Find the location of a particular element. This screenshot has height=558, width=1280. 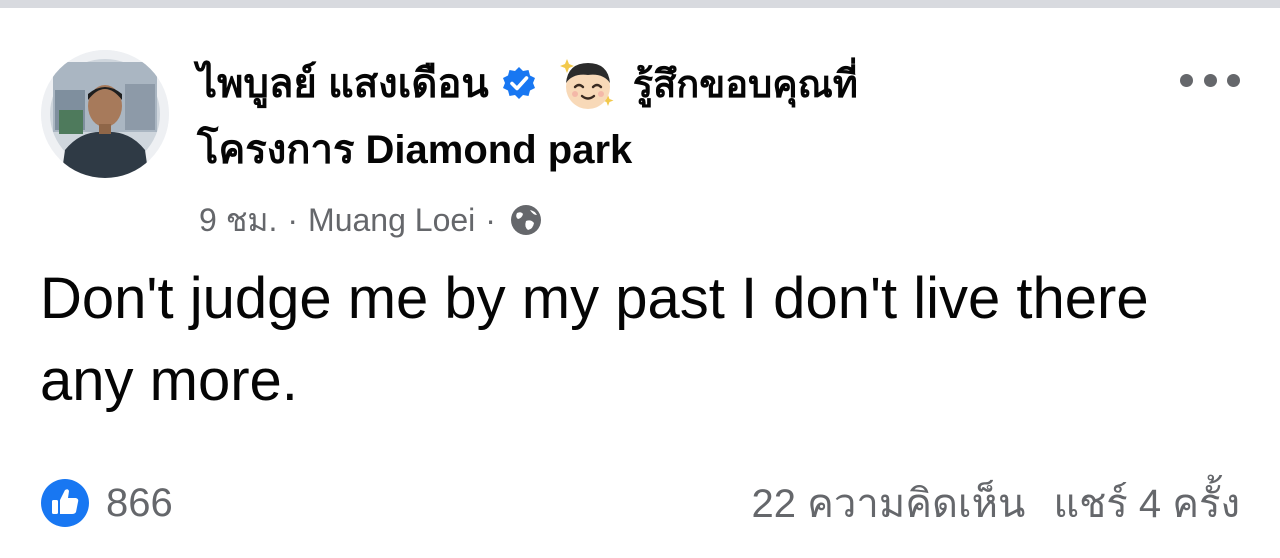

author-name: ไพบูลย์ แสงเดือน is located at coordinates (343, 83).